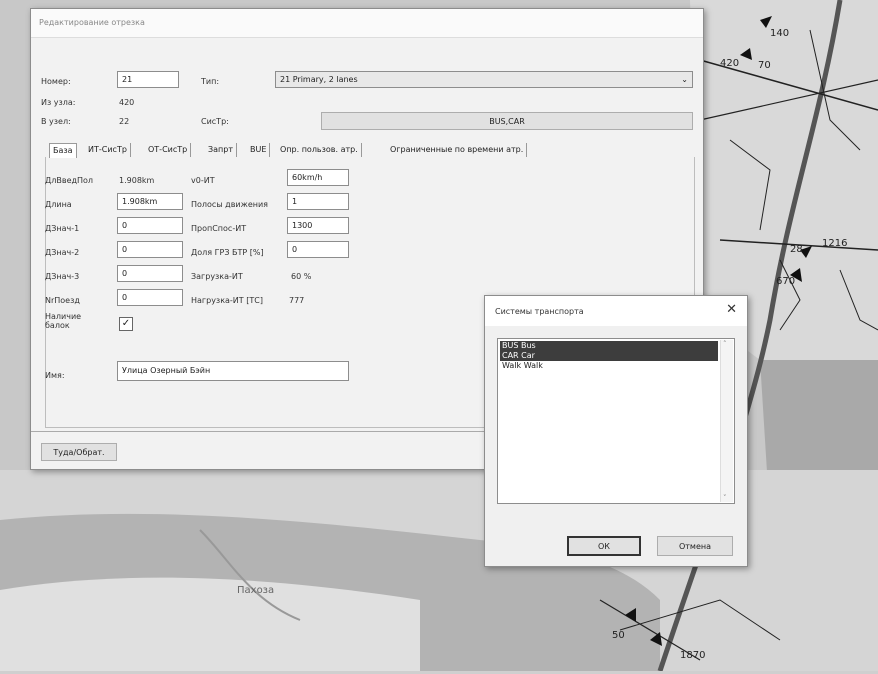 The width and height of the screenshot is (878, 674). What do you see at coordinates (256, 590) in the screenshot?
I see `map-place-label: Пахоза` at bounding box center [256, 590].